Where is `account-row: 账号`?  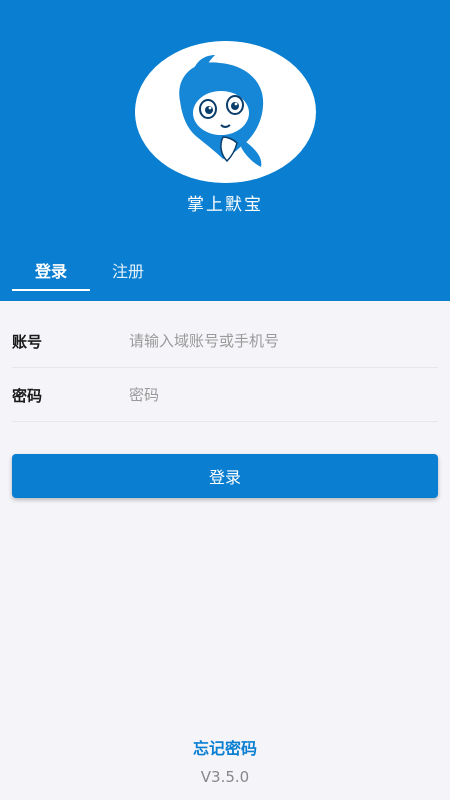 account-row: 账号 is located at coordinates (225, 341).